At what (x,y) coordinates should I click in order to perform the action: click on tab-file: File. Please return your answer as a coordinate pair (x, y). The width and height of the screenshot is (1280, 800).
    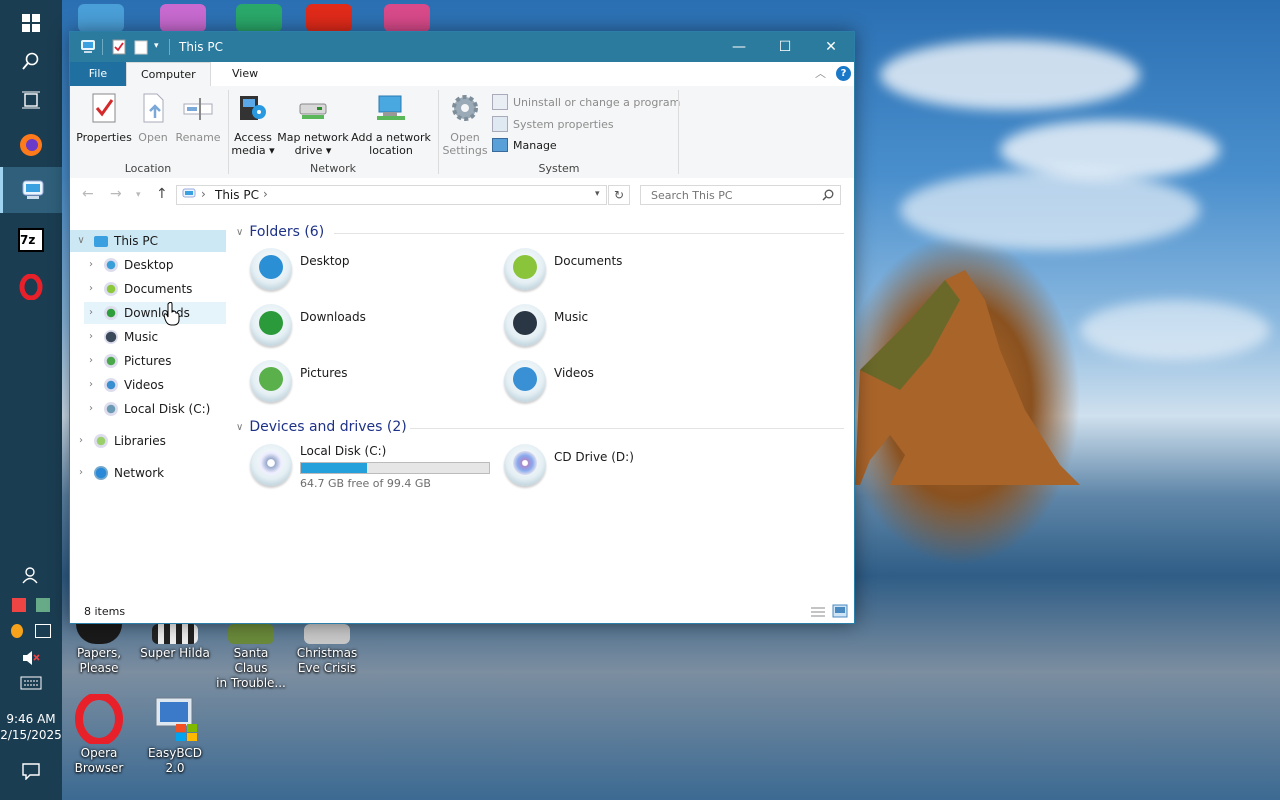
    Looking at the image, I should click on (98, 74).